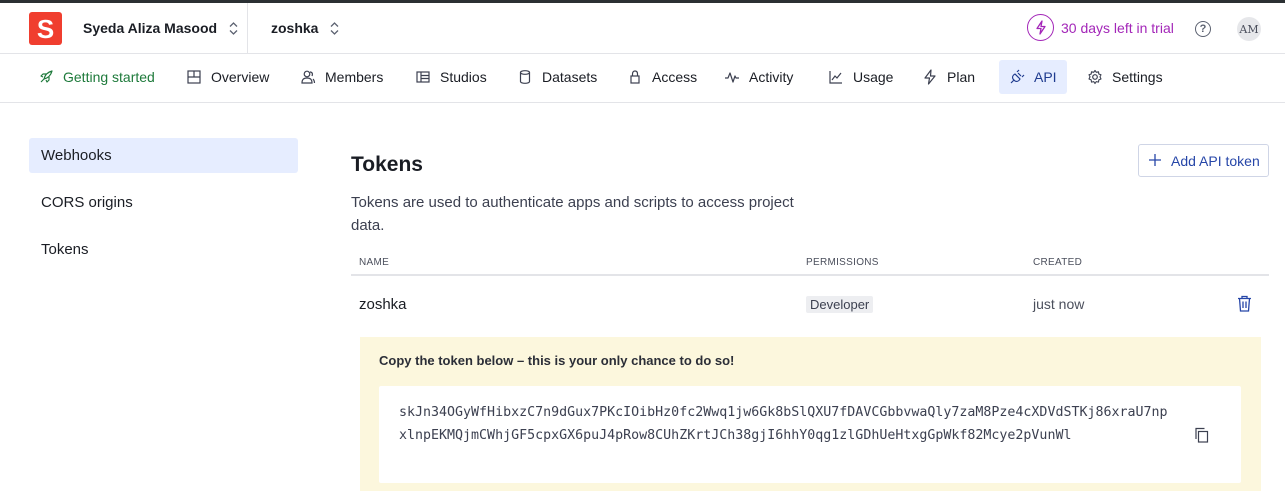  I want to click on tab-settings: Settings, so click(1125, 77).